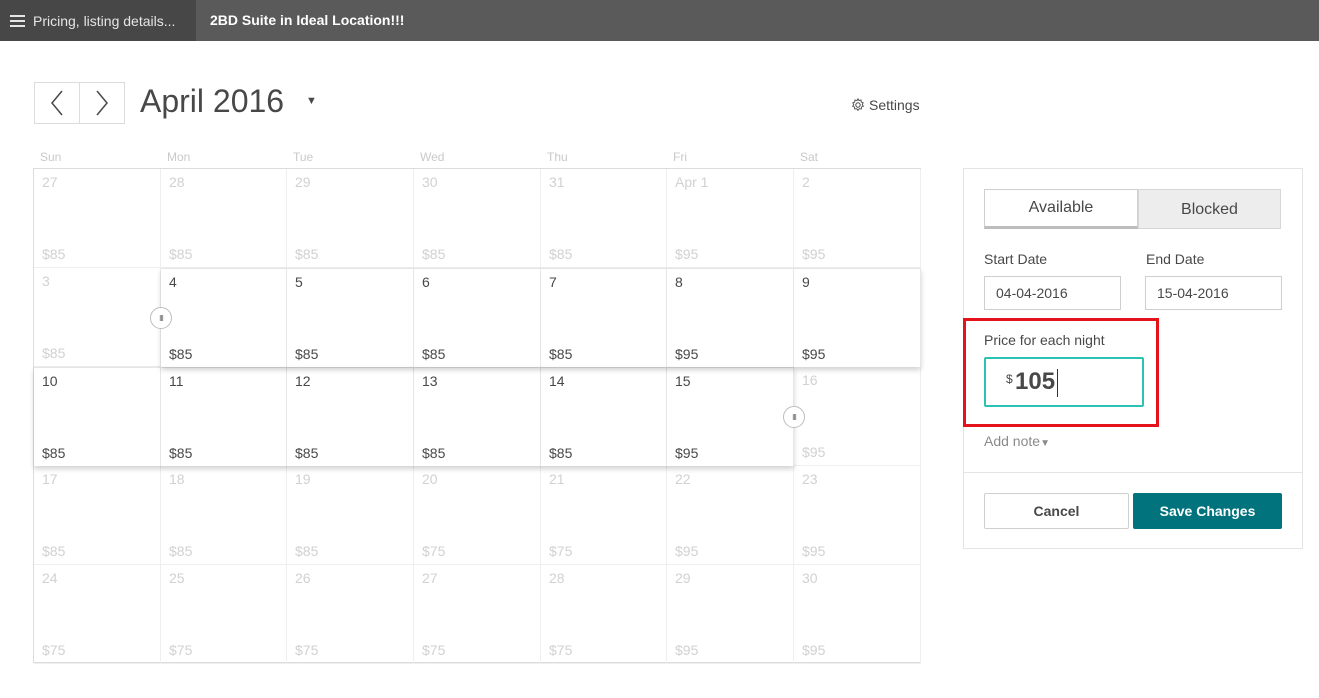  I want to click on price-input: $ 105, so click(1064, 382).